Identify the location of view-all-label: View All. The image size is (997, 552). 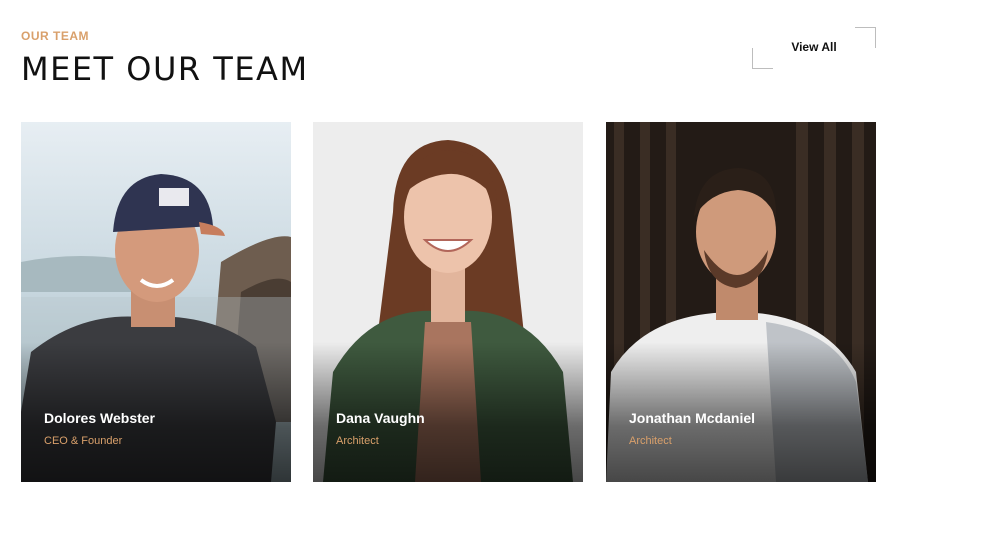
(814, 47).